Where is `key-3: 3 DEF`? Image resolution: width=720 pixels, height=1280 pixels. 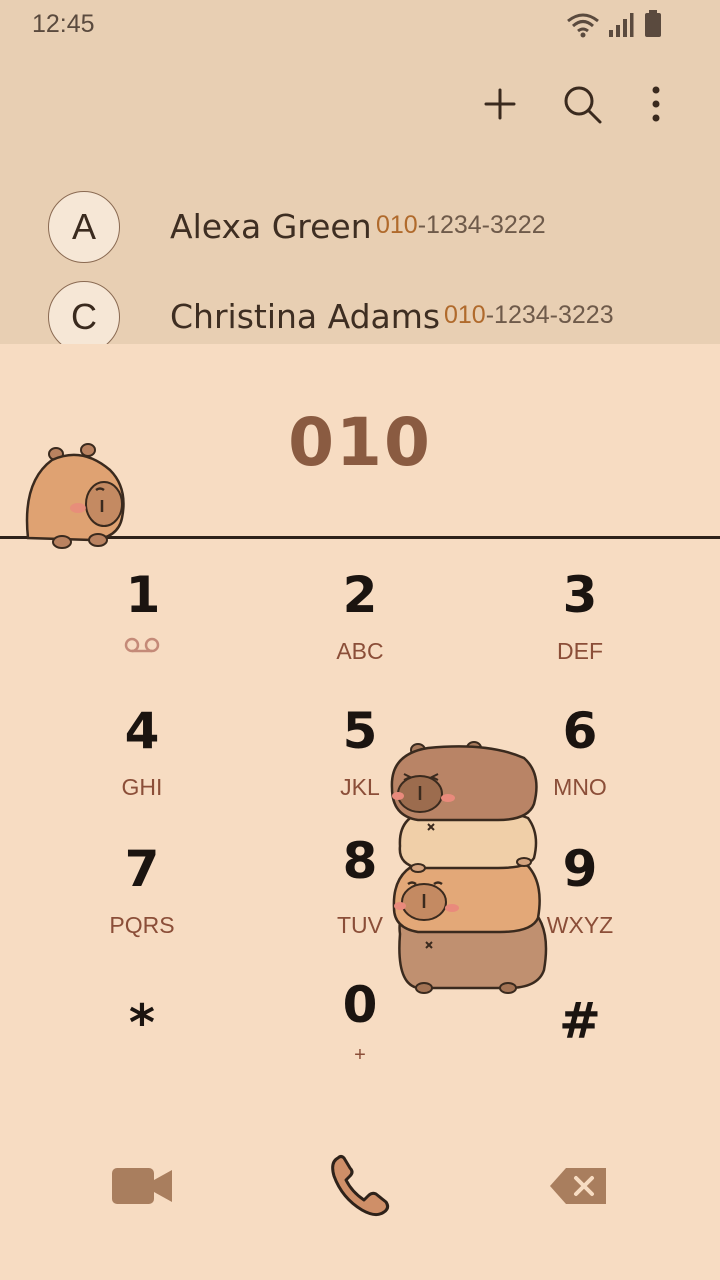
key-3: 3 DEF is located at coordinates (580, 626).